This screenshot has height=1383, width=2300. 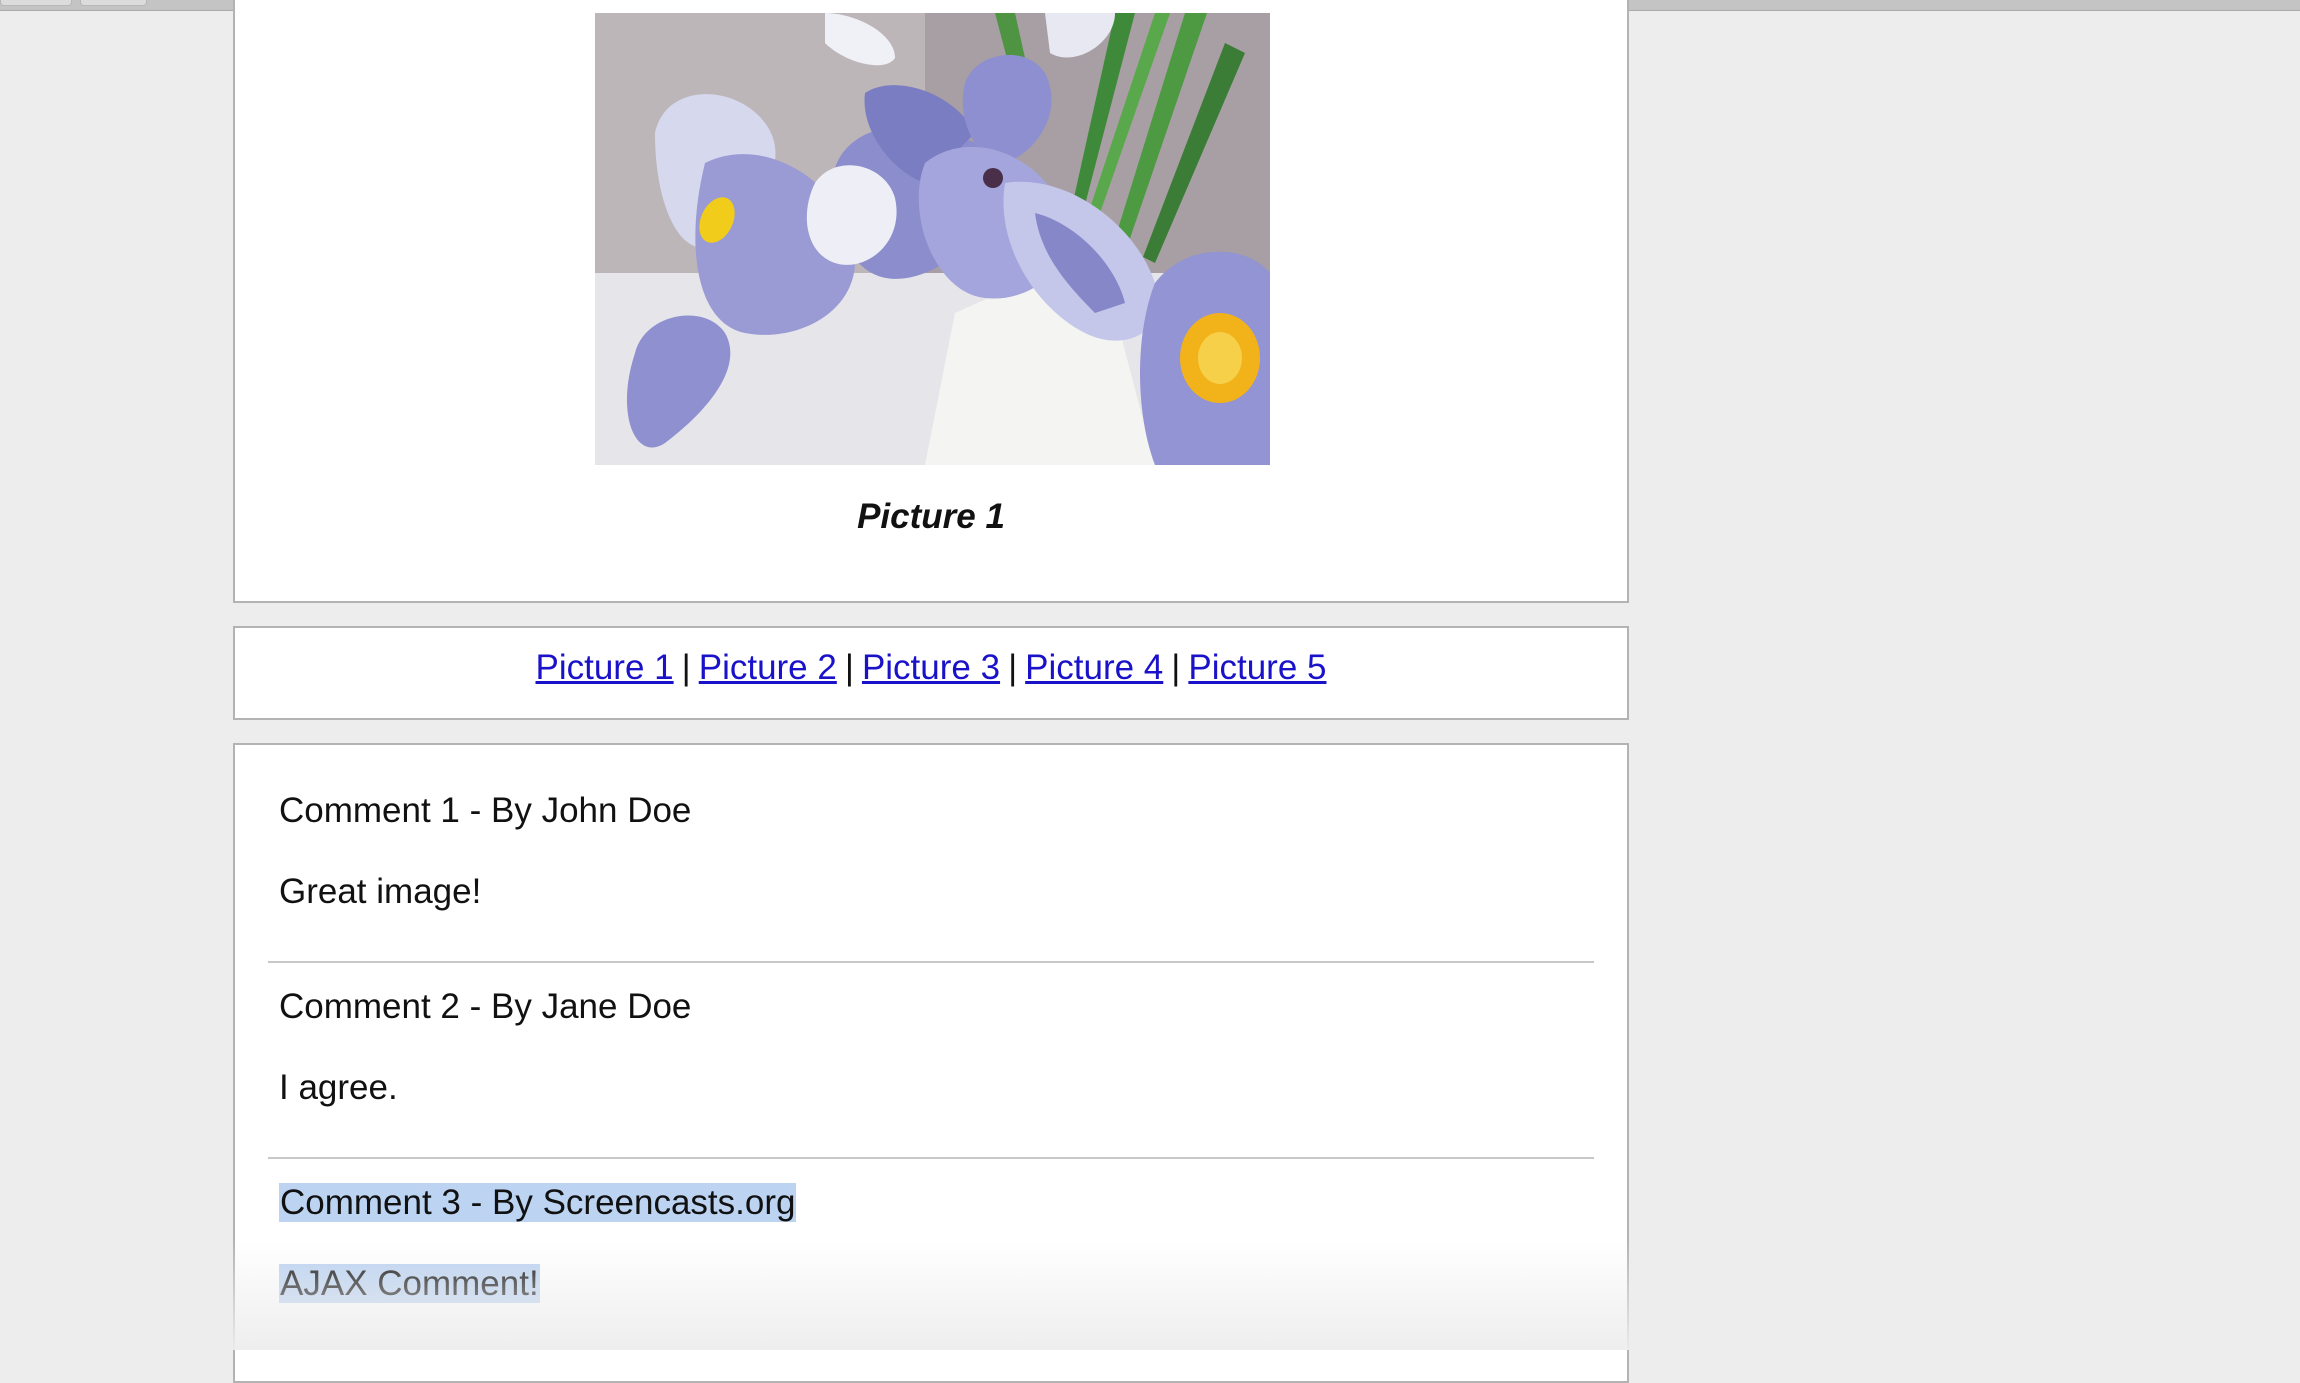 What do you see at coordinates (338, 1087) in the screenshot?
I see `comment-body: I agree.` at bounding box center [338, 1087].